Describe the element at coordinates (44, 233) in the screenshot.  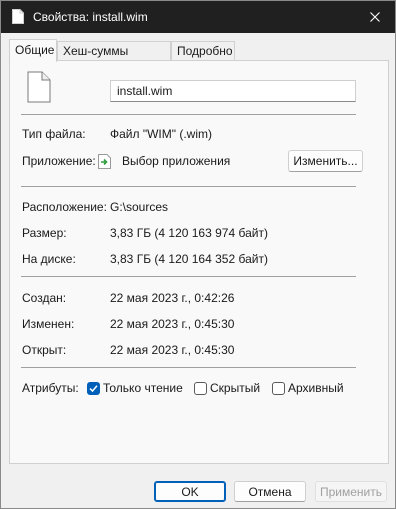
I see `size-label: Размер:` at that location.